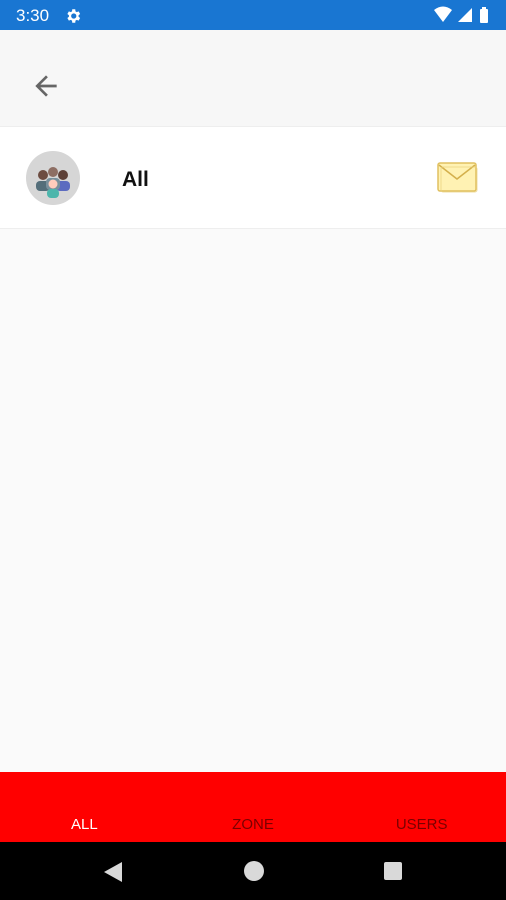 This screenshot has width=506, height=900. Describe the element at coordinates (84, 824) in the screenshot. I see `tab-all-label: ALL` at that location.